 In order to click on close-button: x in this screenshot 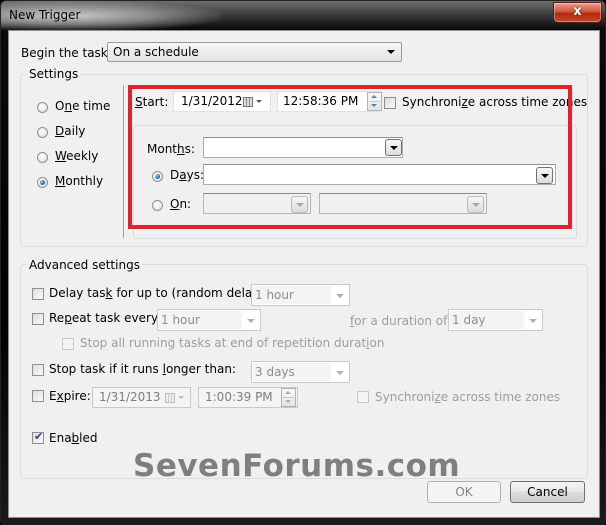, I will do `click(577, 12)`.